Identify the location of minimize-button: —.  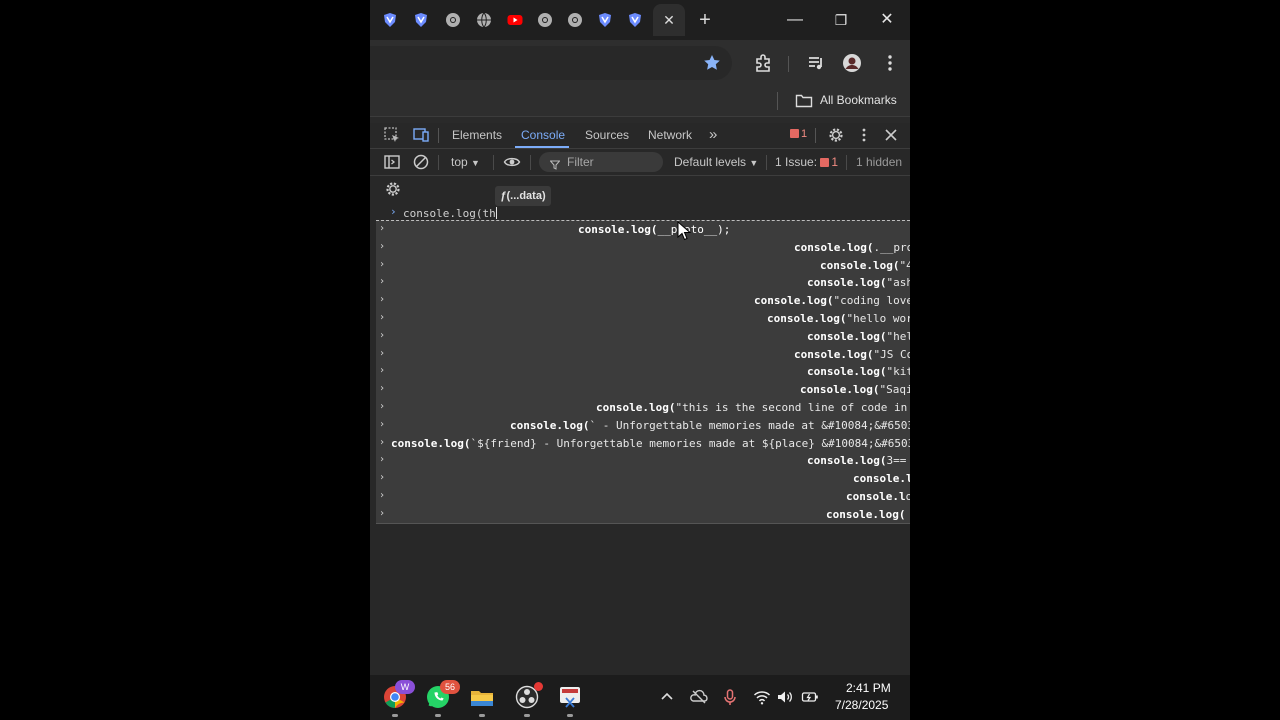
(795, 20).